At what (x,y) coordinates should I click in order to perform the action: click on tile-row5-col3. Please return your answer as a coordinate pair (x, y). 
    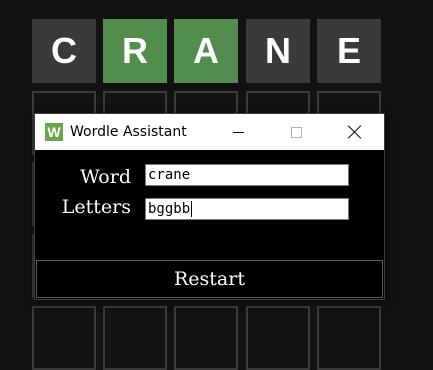
    Looking at the image, I should click on (206, 338).